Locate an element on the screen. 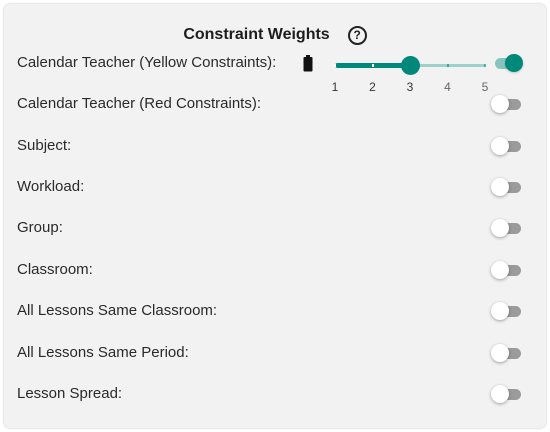 Image resolution: width=550 pixels, height=432 pixels. constraint-row-all-lessons-same-classroom: All Lessons Same Classroom: is located at coordinates (275, 311).